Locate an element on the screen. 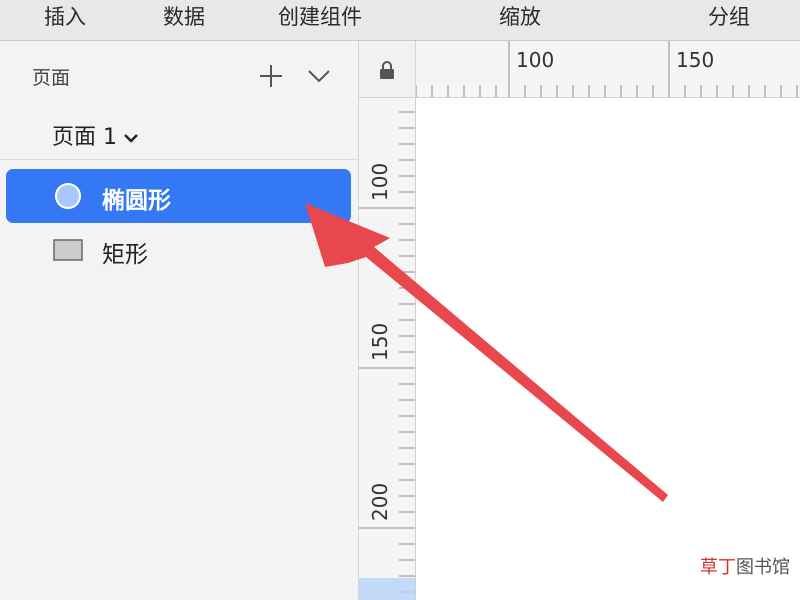 The height and width of the screenshot is (600, 800). layer-label: 矩形 is located at coordinates (125, 255).